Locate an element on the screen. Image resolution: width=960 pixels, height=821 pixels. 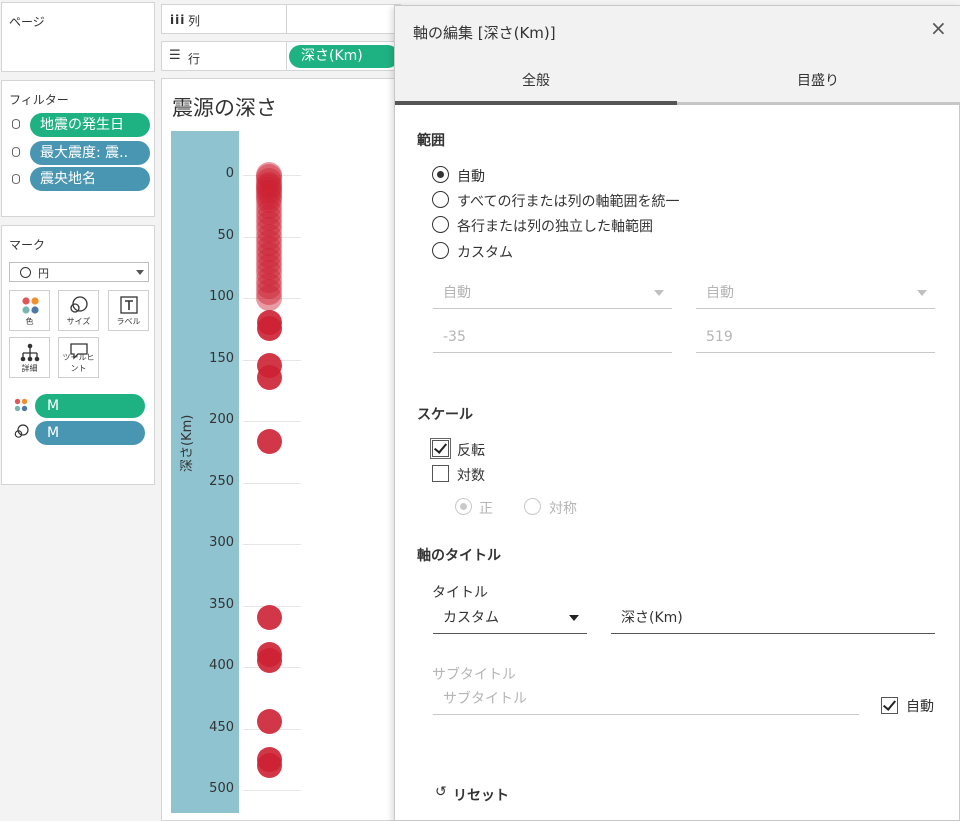
range-uniform-label: すべての行または列の軸範囲を統一 is located at coordinates (568, 202).